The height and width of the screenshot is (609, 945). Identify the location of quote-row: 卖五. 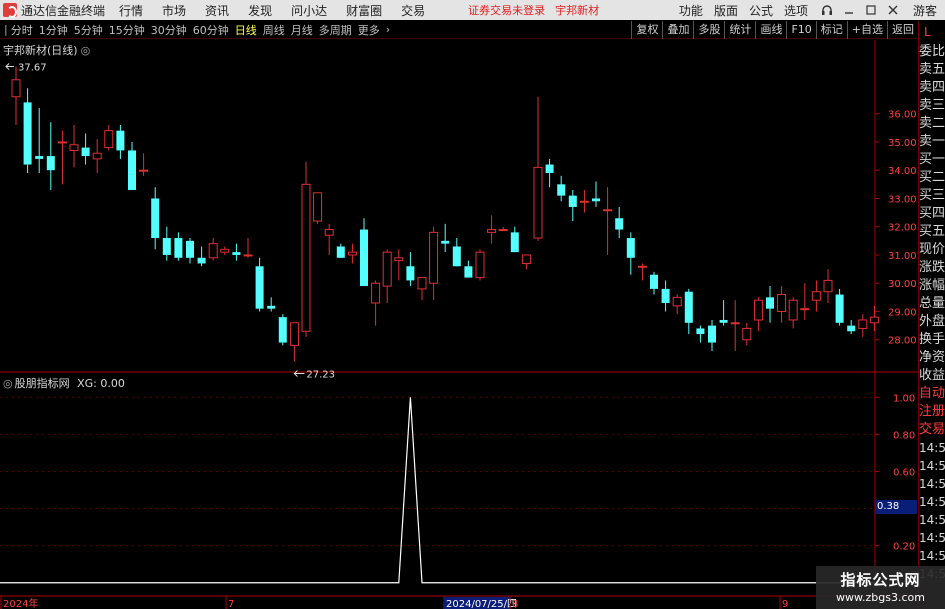
(932, 69).